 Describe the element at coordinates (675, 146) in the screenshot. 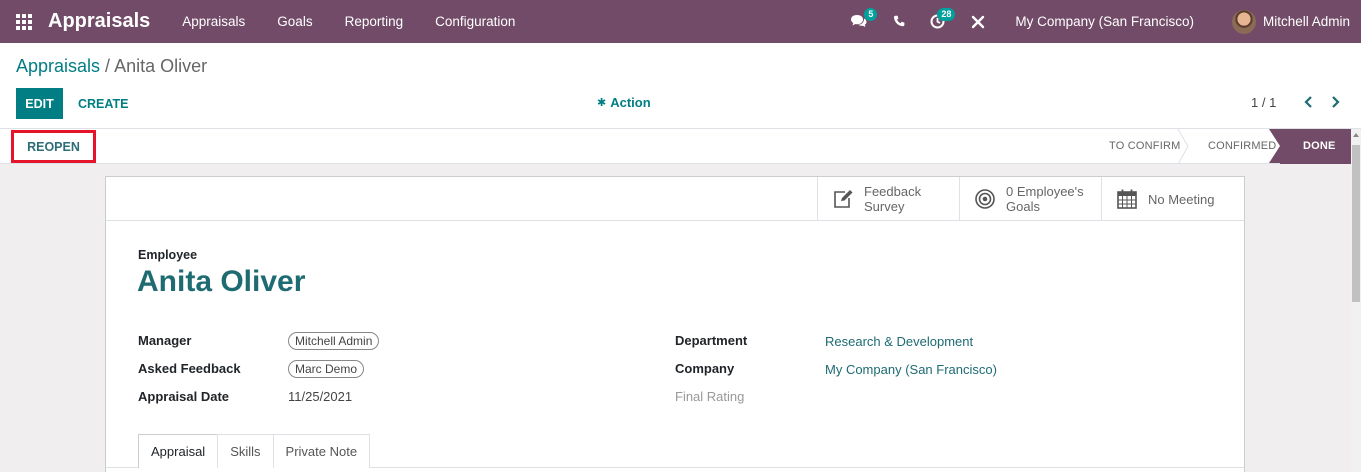

I see `form-statusbar: REOPEN TO CONFIRM CONFIRMED DONE` at that location.